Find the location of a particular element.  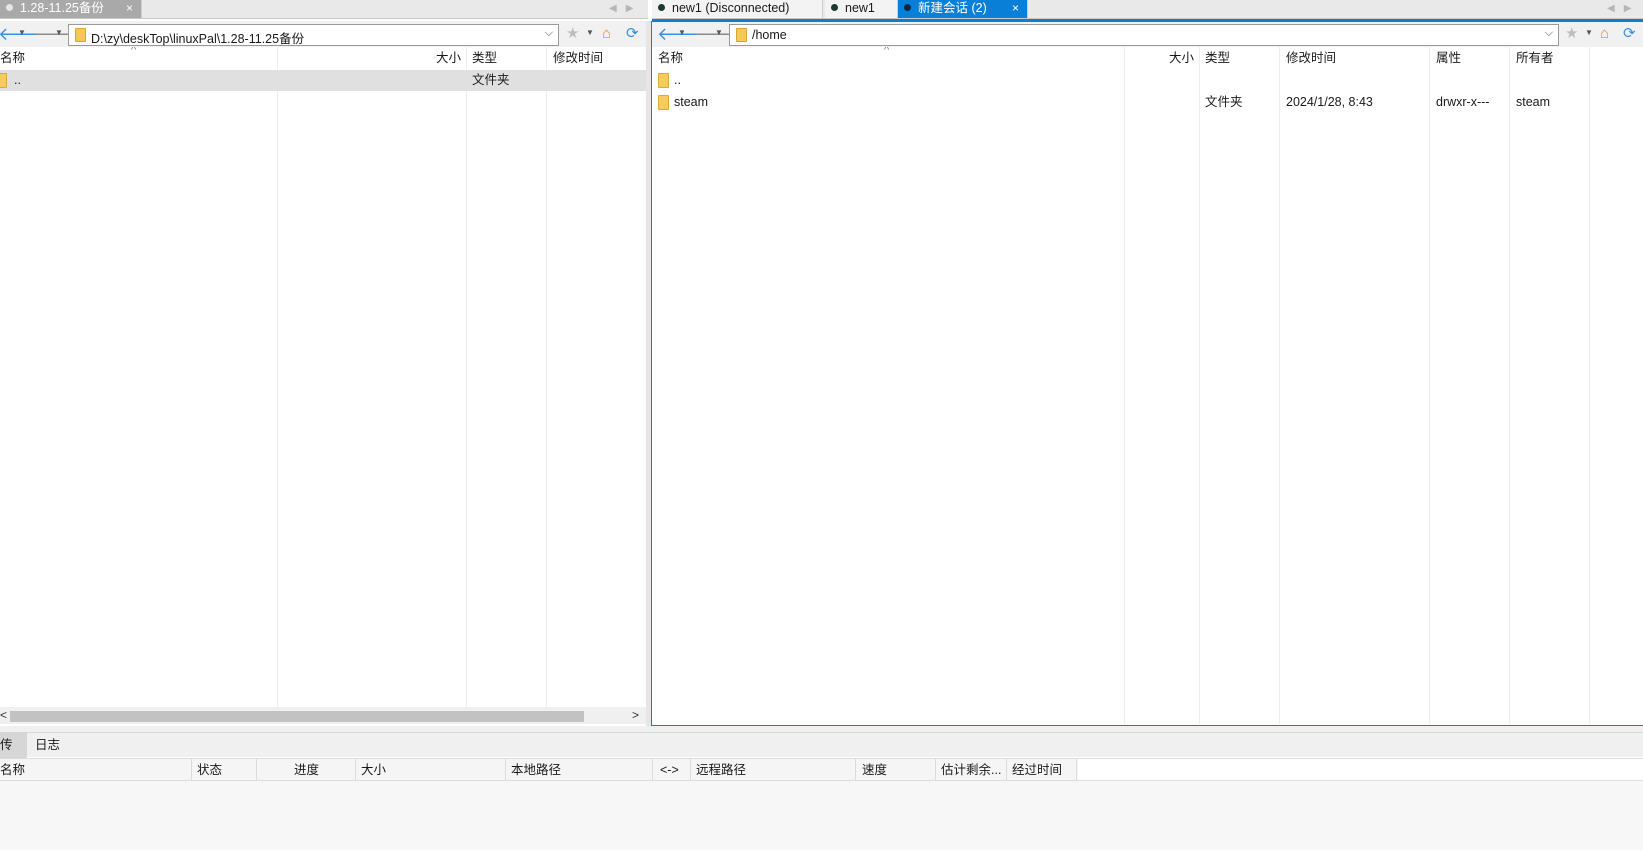

tab-local-folder: 1.28-11.25备份 × is located at coordinates (71, 9).